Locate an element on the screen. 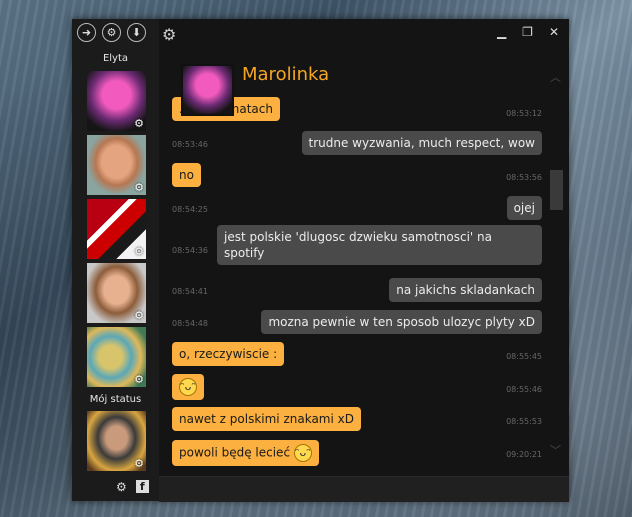 Image resolution: width=632 pixels, height=517 pixels. message-time: 08:55:46 is located at coordinates (524, 389).